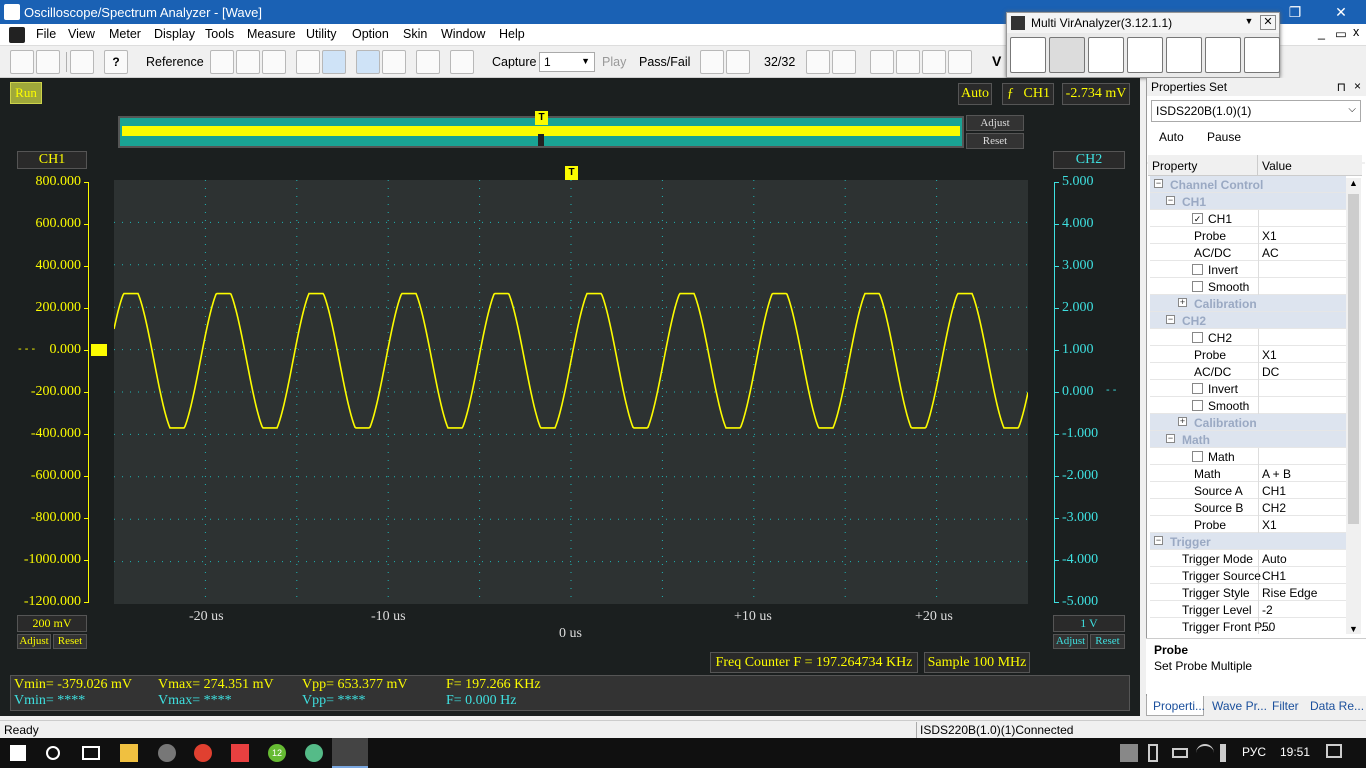 Image resolution: width=1366 pixels, height=768 pixels. What do you see at coordinates (1341, 87) in the screenshot?
I see `pin-icon: ⊓` at bounding box center [1341, 87].